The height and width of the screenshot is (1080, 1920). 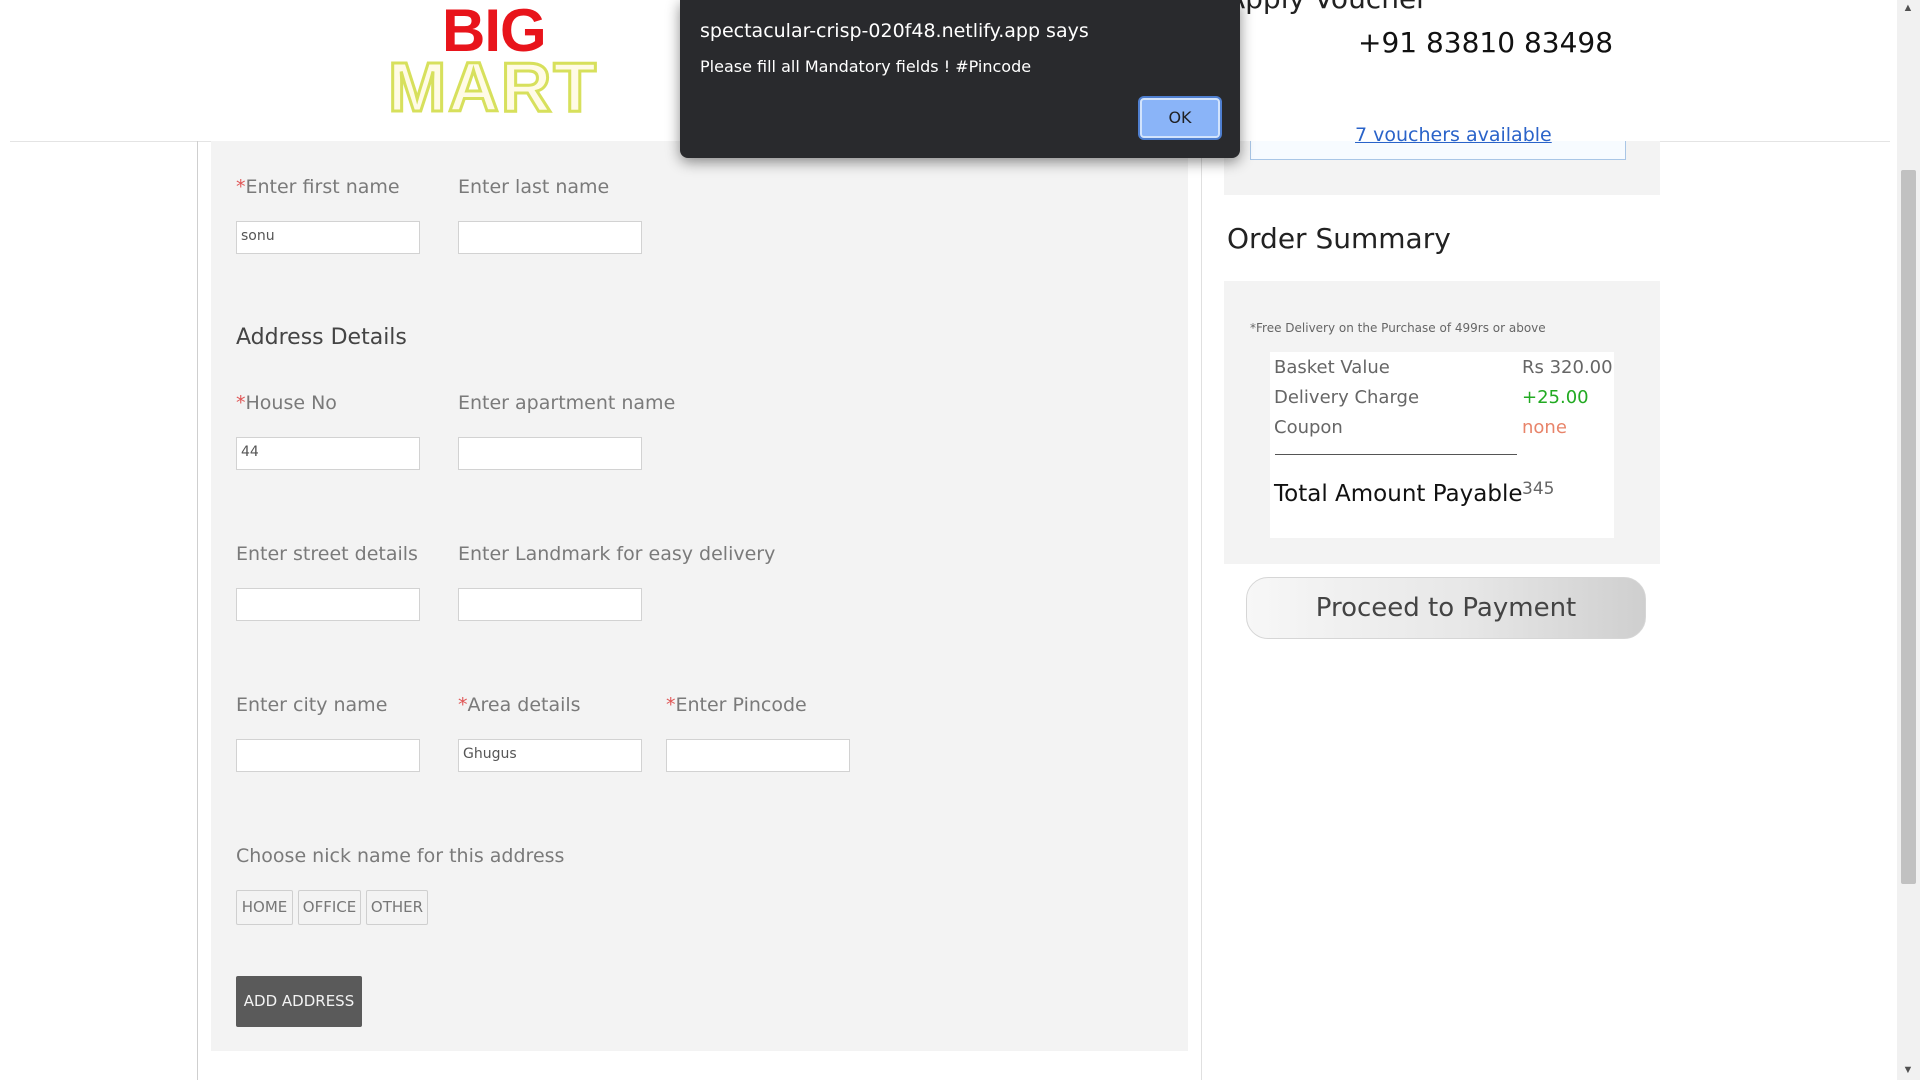 I want to click on apartment-input, so click(x=550, y=453).